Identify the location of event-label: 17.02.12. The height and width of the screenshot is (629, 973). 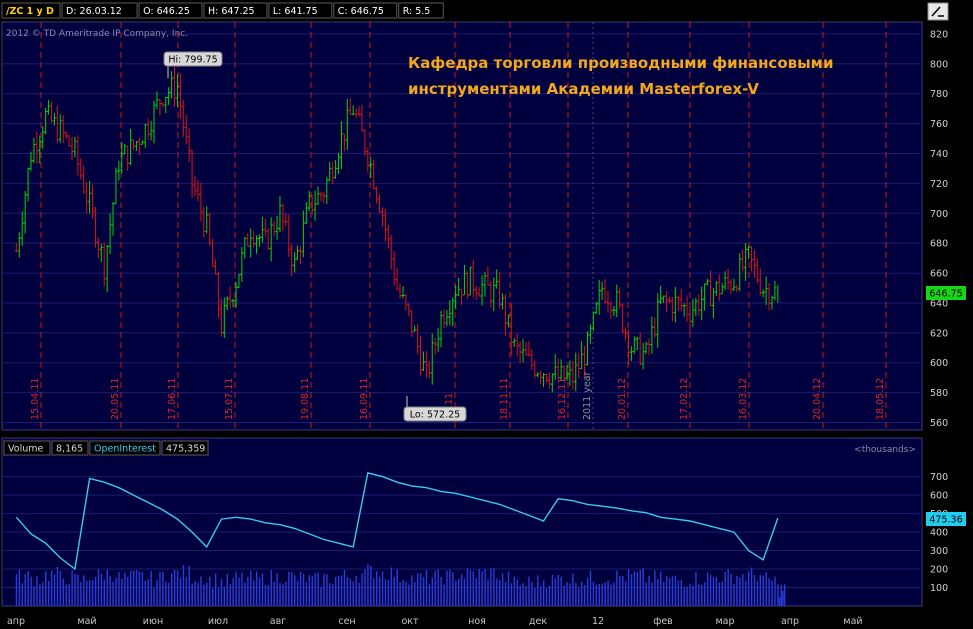
(684, 399).